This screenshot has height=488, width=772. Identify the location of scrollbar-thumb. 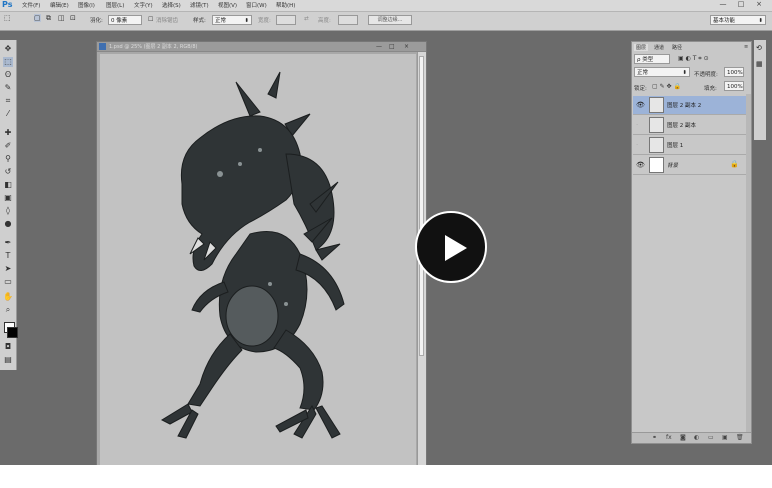
(421, 206).